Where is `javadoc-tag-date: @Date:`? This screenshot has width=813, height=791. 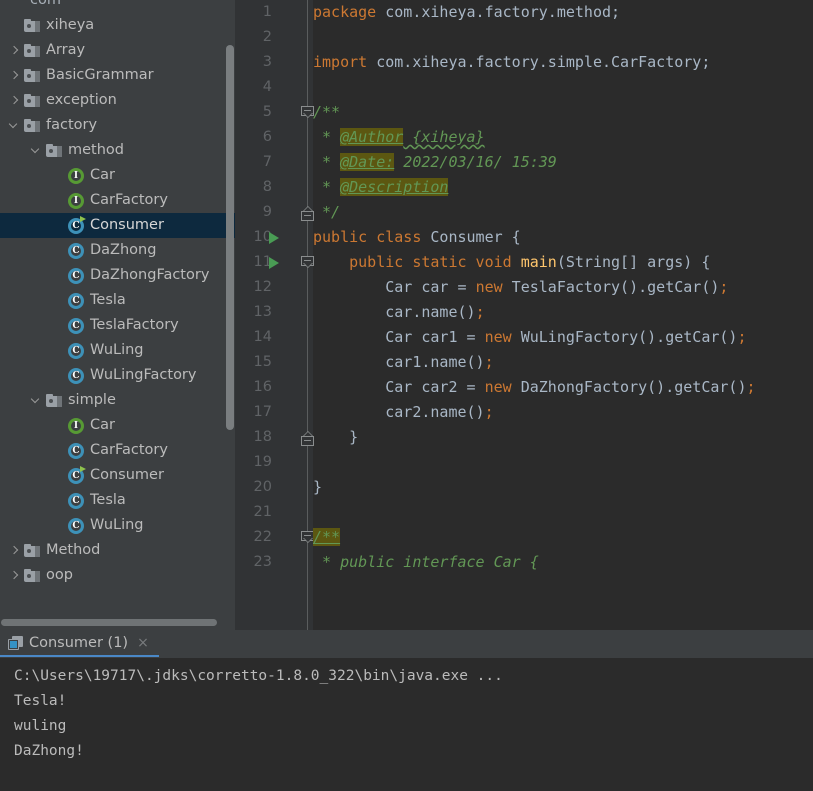
javadoc-tag-date: @Date: is located at coordinates (367, 162).